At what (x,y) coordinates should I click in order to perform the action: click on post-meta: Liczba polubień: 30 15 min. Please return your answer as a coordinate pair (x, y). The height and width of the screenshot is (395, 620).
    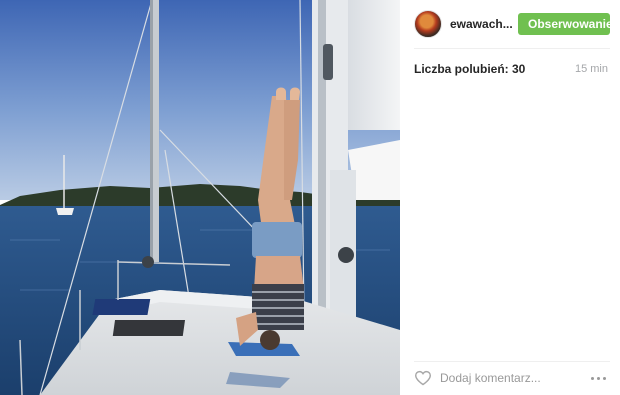
    Looking at the image, I should click on (511, 69).